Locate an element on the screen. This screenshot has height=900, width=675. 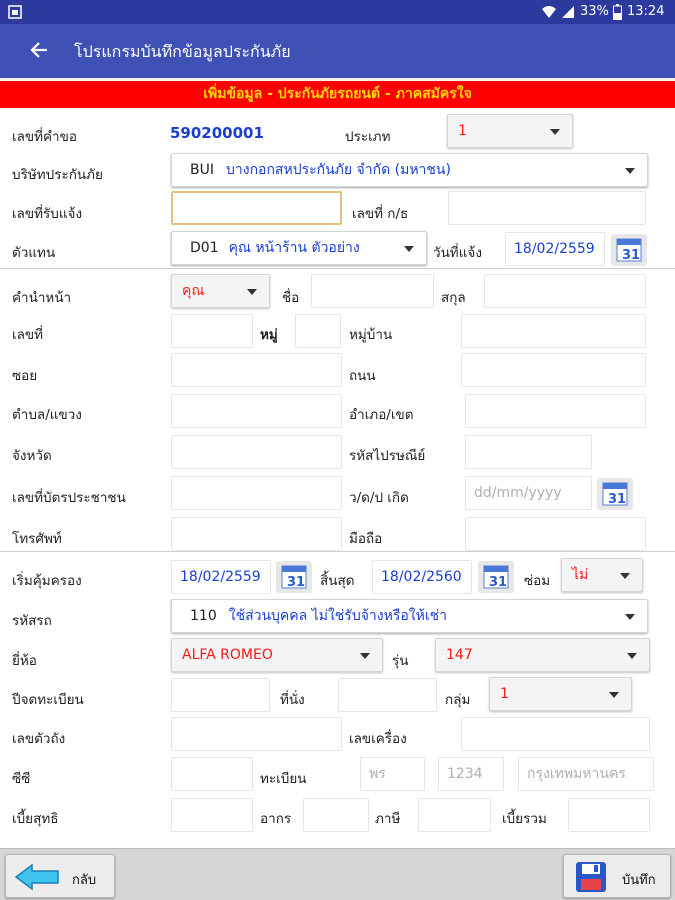
seats-input is located at coordinates (387, 695).